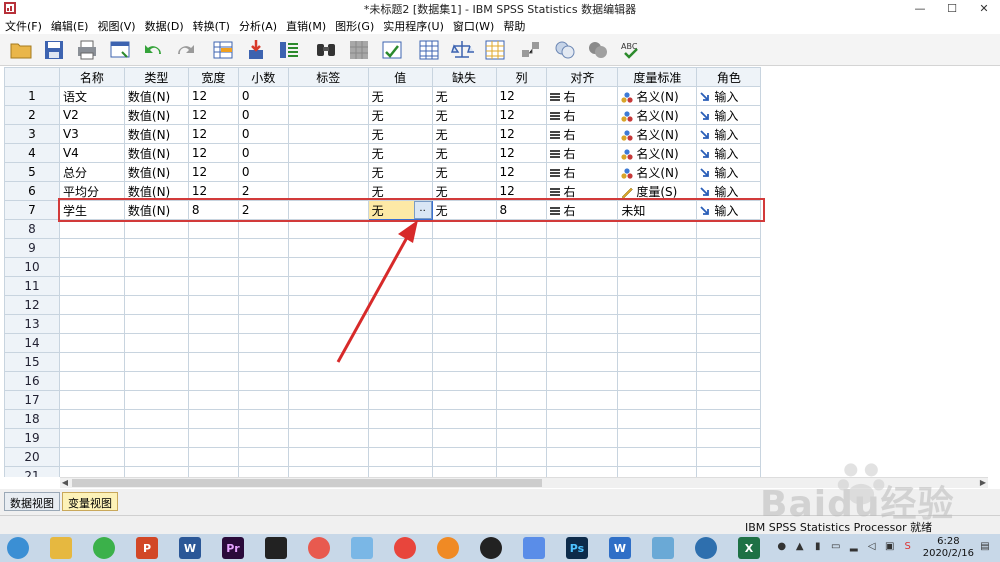 The width and height of the screenshot is (1000, 562). I want to click on cell-label, so click(328, 153).